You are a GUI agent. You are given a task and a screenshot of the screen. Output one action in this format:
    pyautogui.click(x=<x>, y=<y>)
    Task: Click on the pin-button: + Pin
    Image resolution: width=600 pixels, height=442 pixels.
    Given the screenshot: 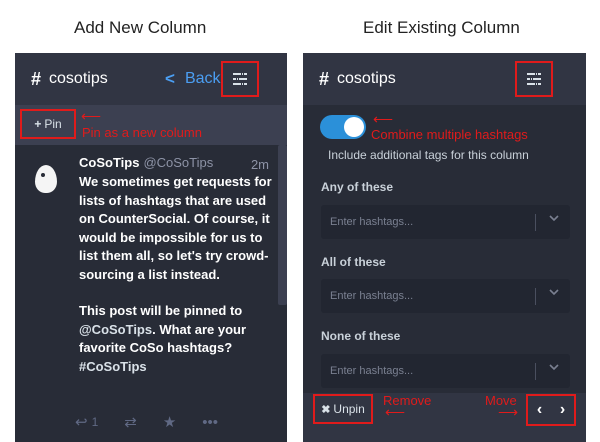 What is the action you would take?
    pyautogui.click(x=48, y=124)
    